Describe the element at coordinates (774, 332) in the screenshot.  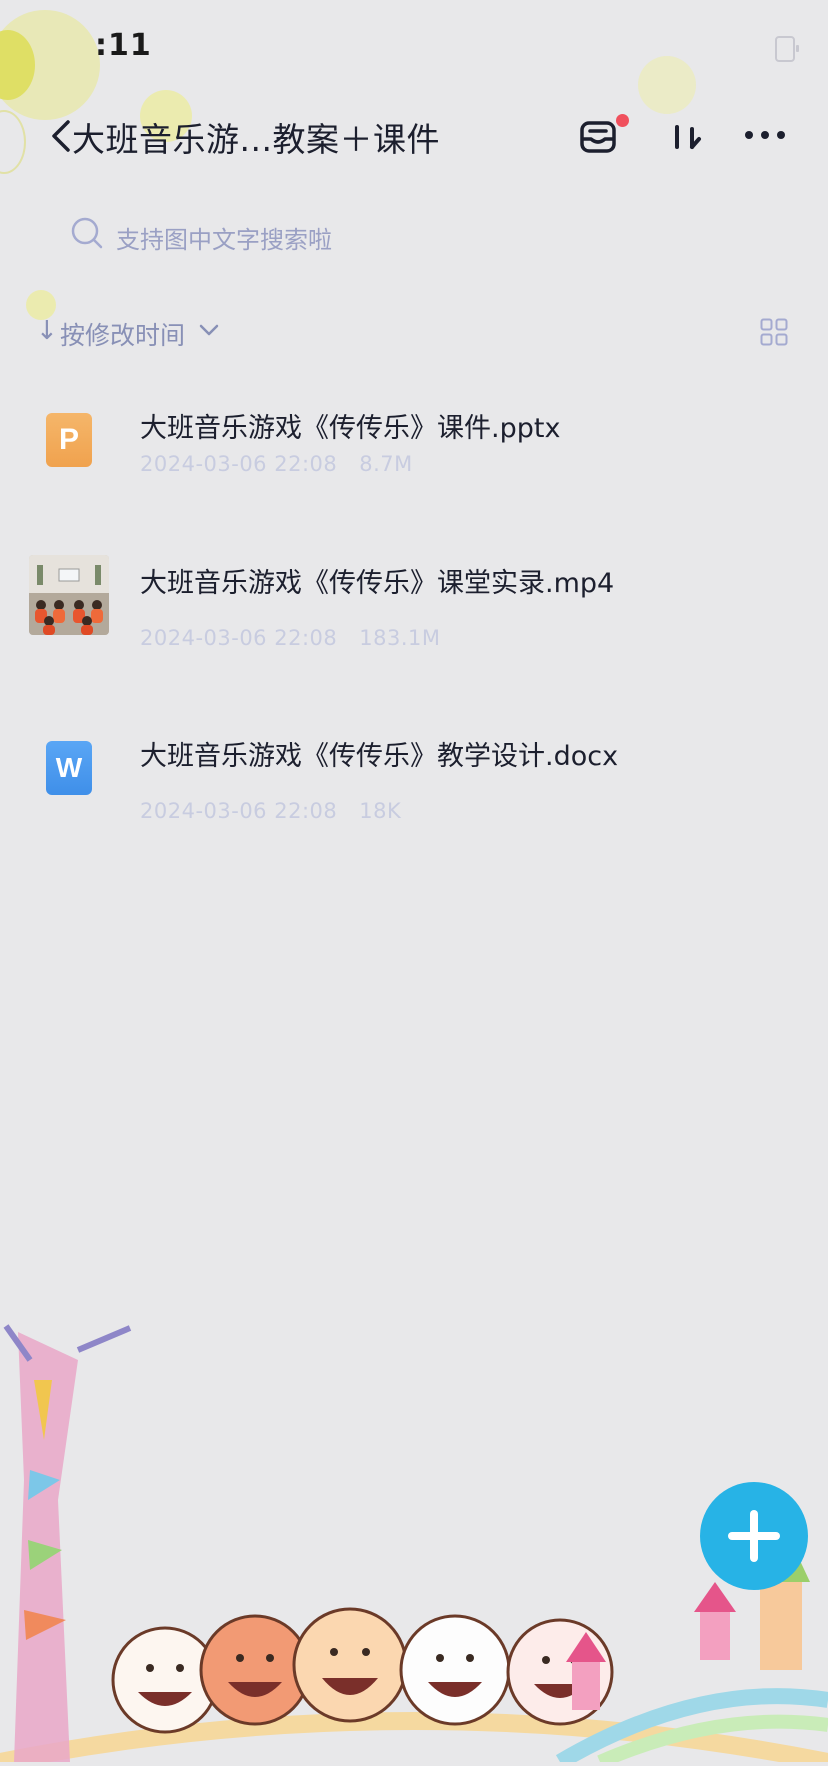
I see `grid-view-icon` at that location.